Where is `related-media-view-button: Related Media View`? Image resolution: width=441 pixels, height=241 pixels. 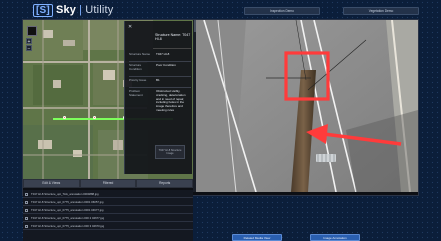
related-media-view-button: Related Media View is located at coordinates (257, 237).